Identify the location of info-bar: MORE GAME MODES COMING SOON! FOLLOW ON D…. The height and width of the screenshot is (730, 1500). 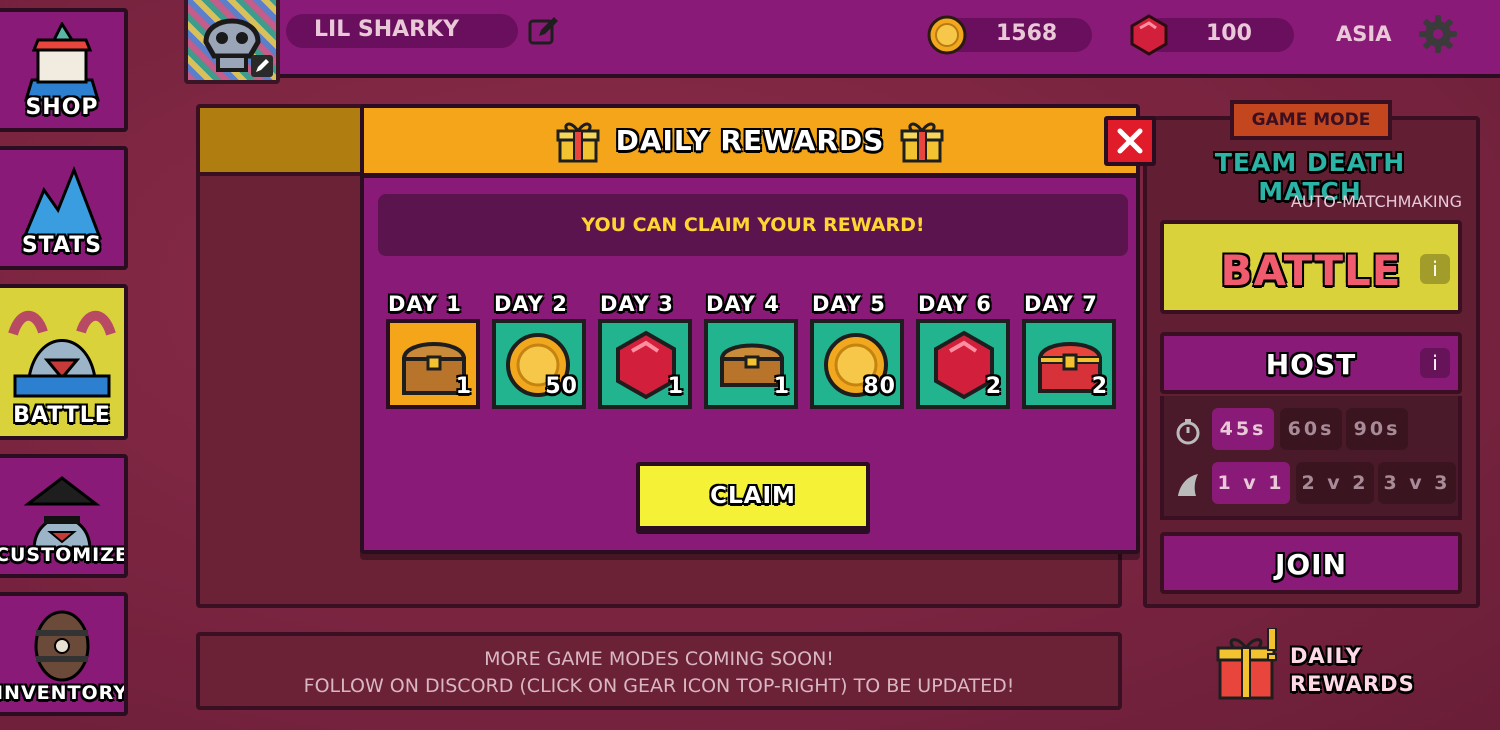
(659, 671).